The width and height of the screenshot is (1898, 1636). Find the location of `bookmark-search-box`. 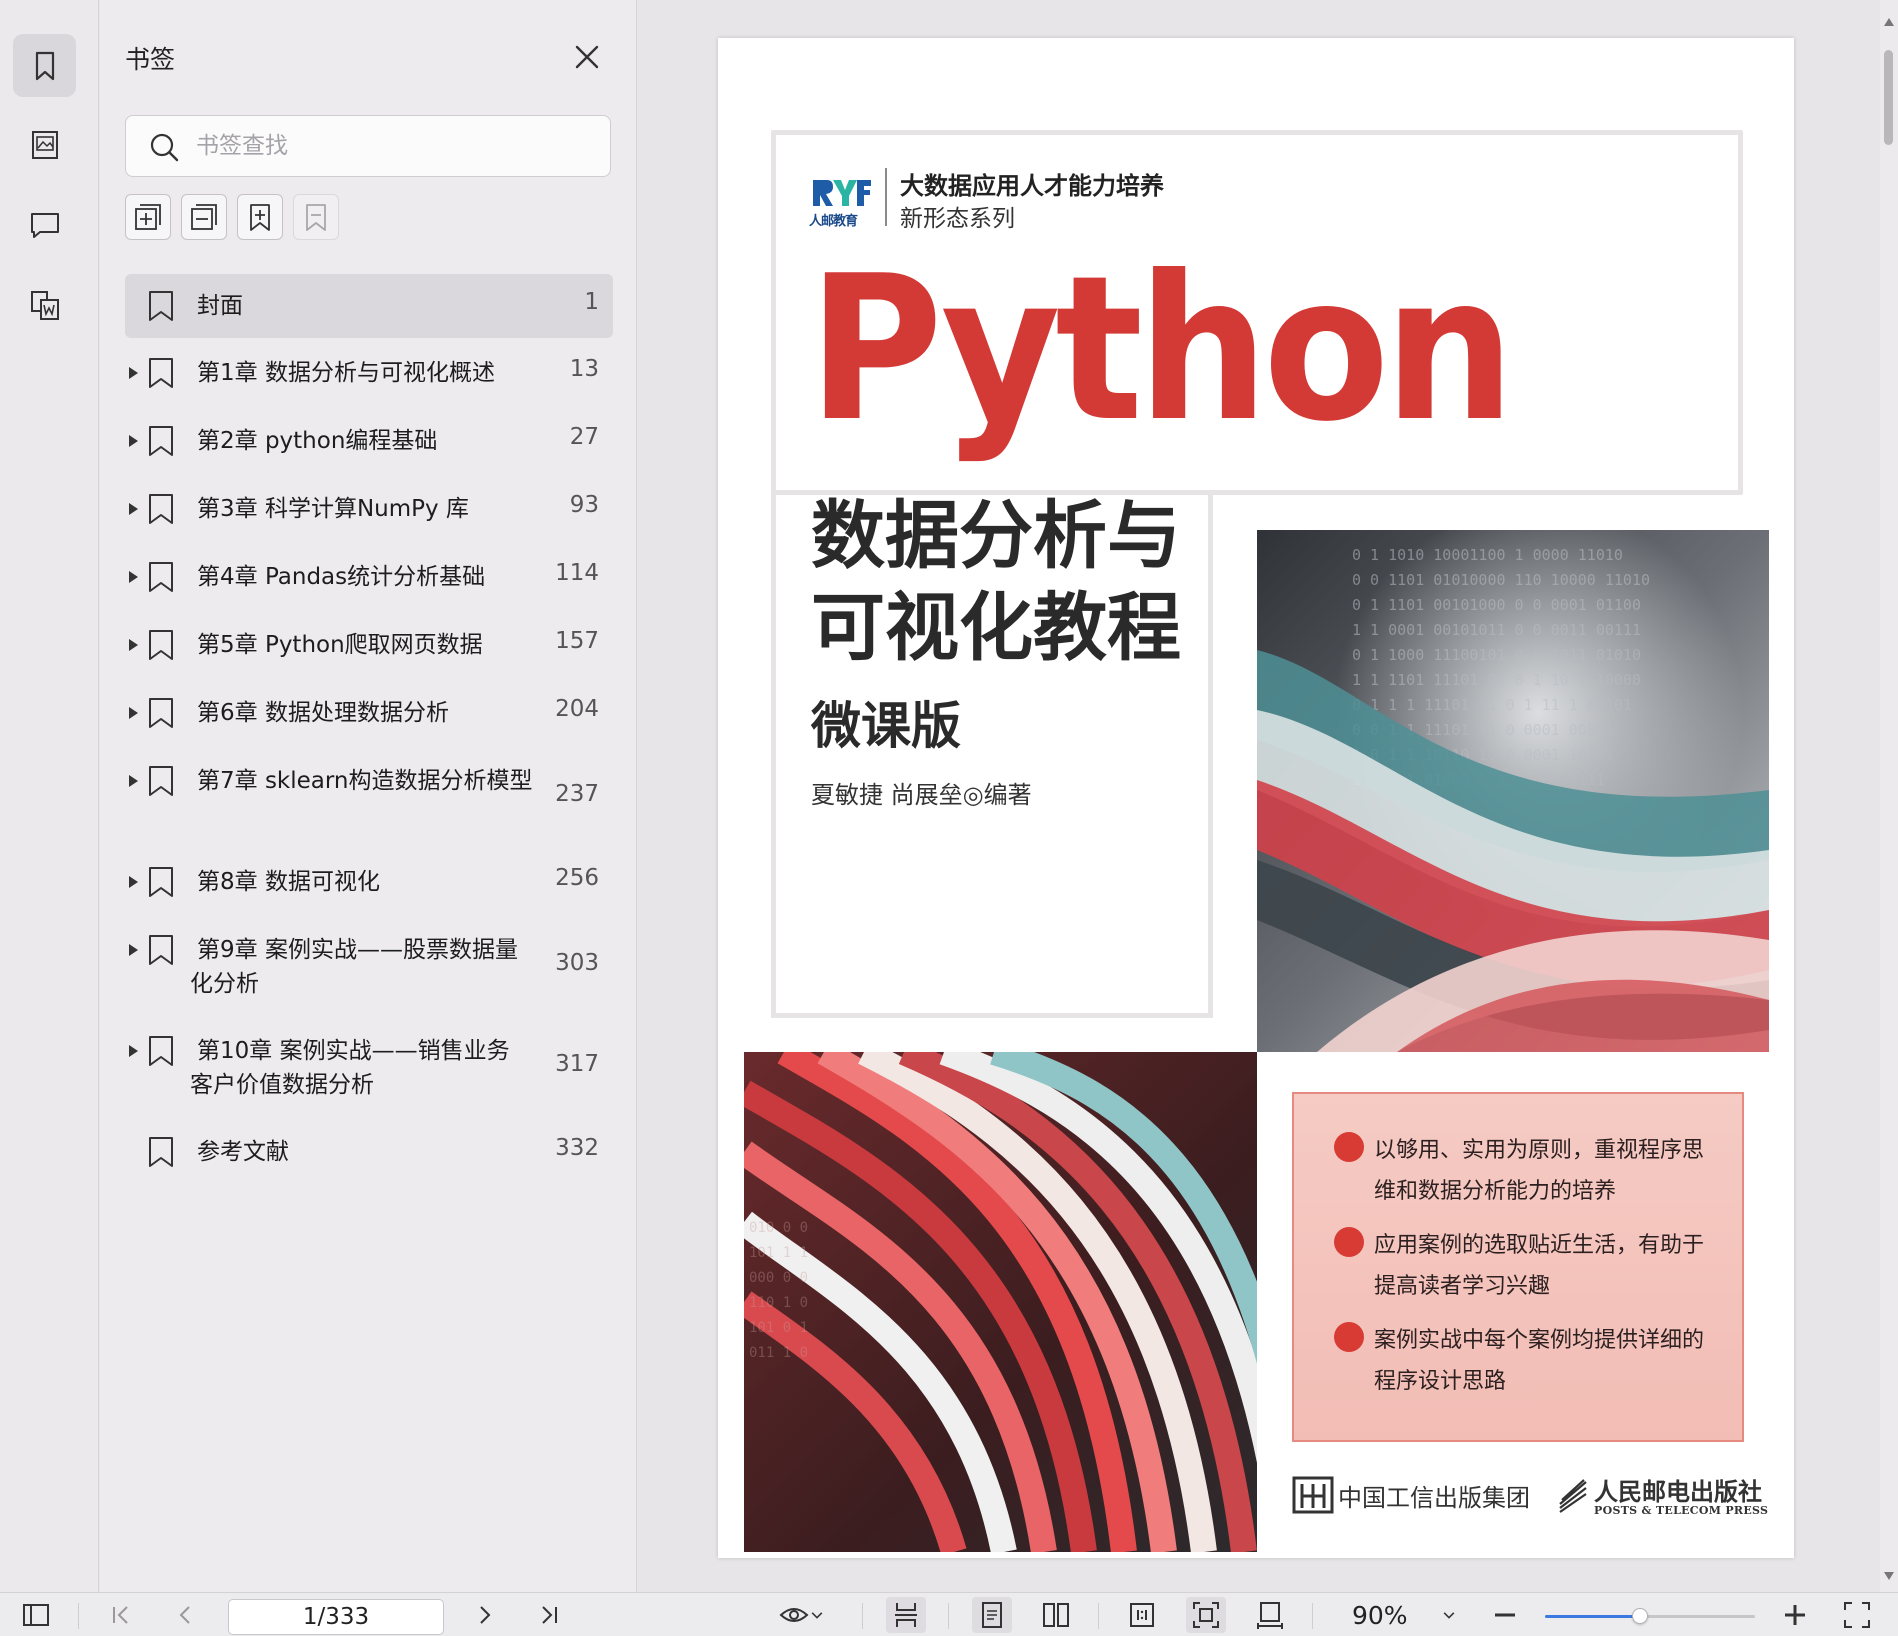

bookmark-search-box is located at coordinates (368, 146).